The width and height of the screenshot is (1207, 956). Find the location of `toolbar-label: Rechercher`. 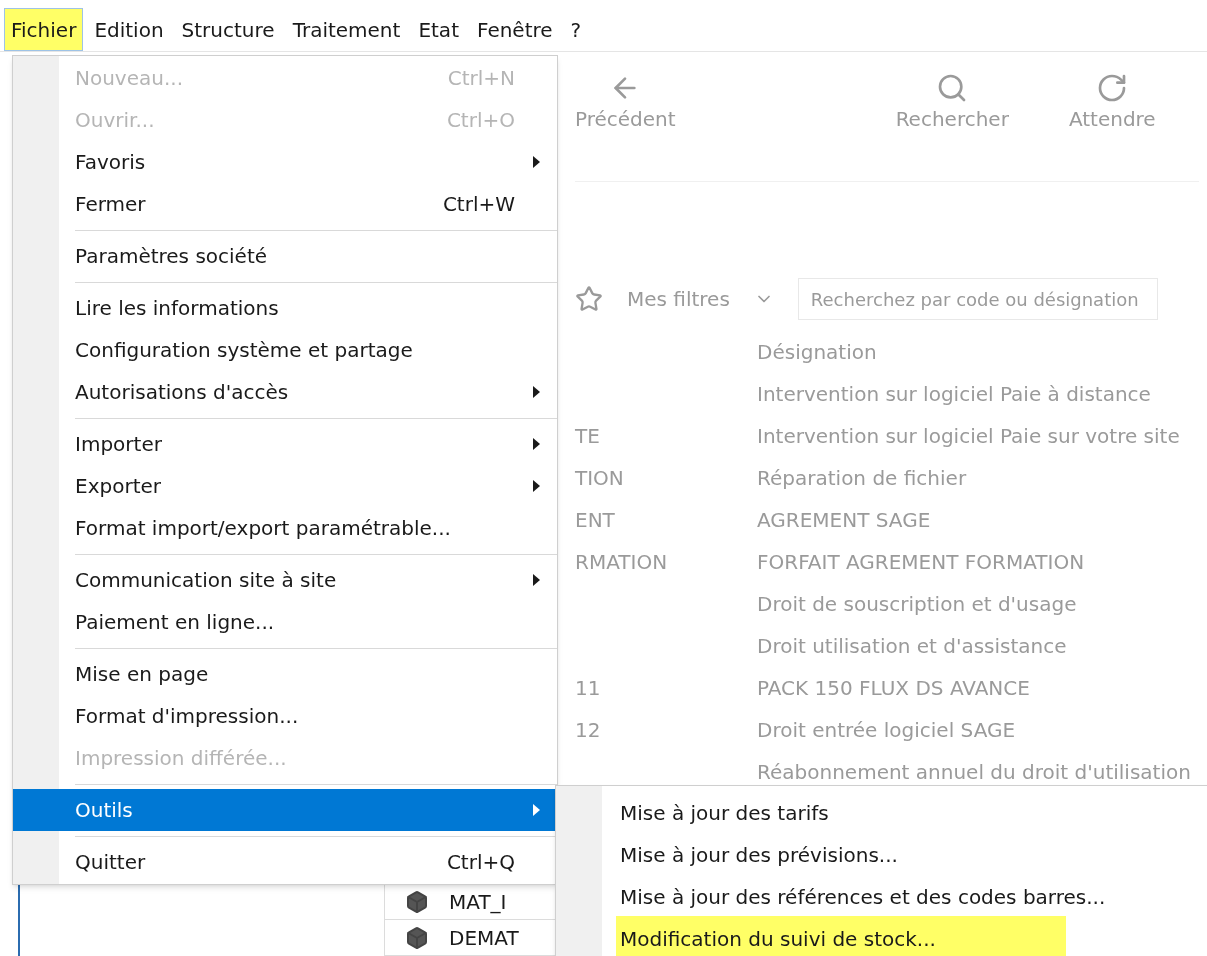

toolbar-label: Rechercher is located at coordinates (952, 119).